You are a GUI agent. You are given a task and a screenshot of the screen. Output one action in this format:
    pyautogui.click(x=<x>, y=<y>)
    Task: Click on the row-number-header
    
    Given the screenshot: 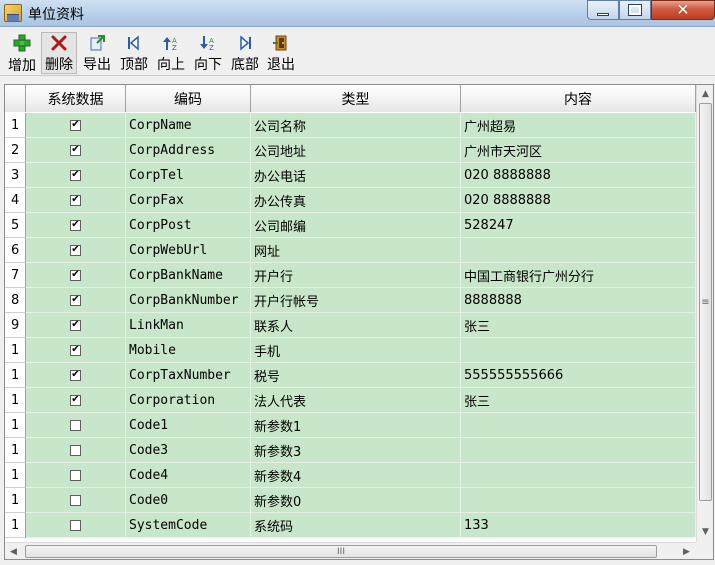 What is the action you would take?
    pyautogui.click(x=15, y=98)
    